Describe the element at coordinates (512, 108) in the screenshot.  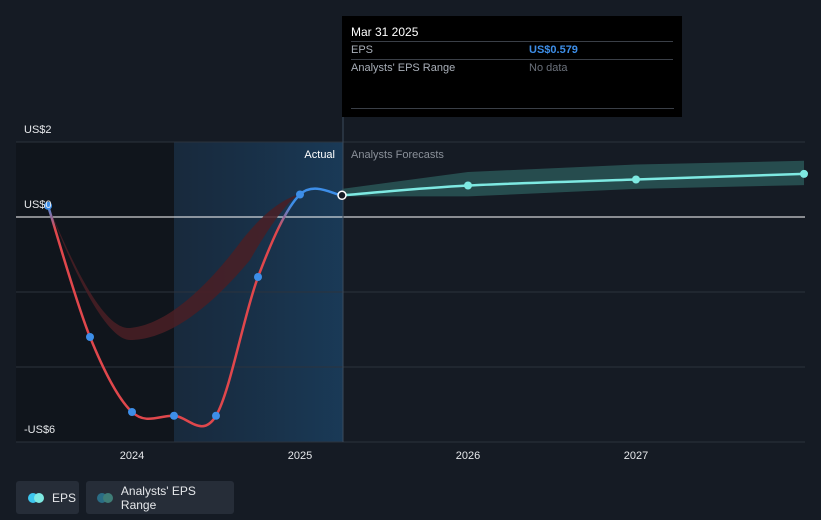
I see `tooltip-divider` at that location.